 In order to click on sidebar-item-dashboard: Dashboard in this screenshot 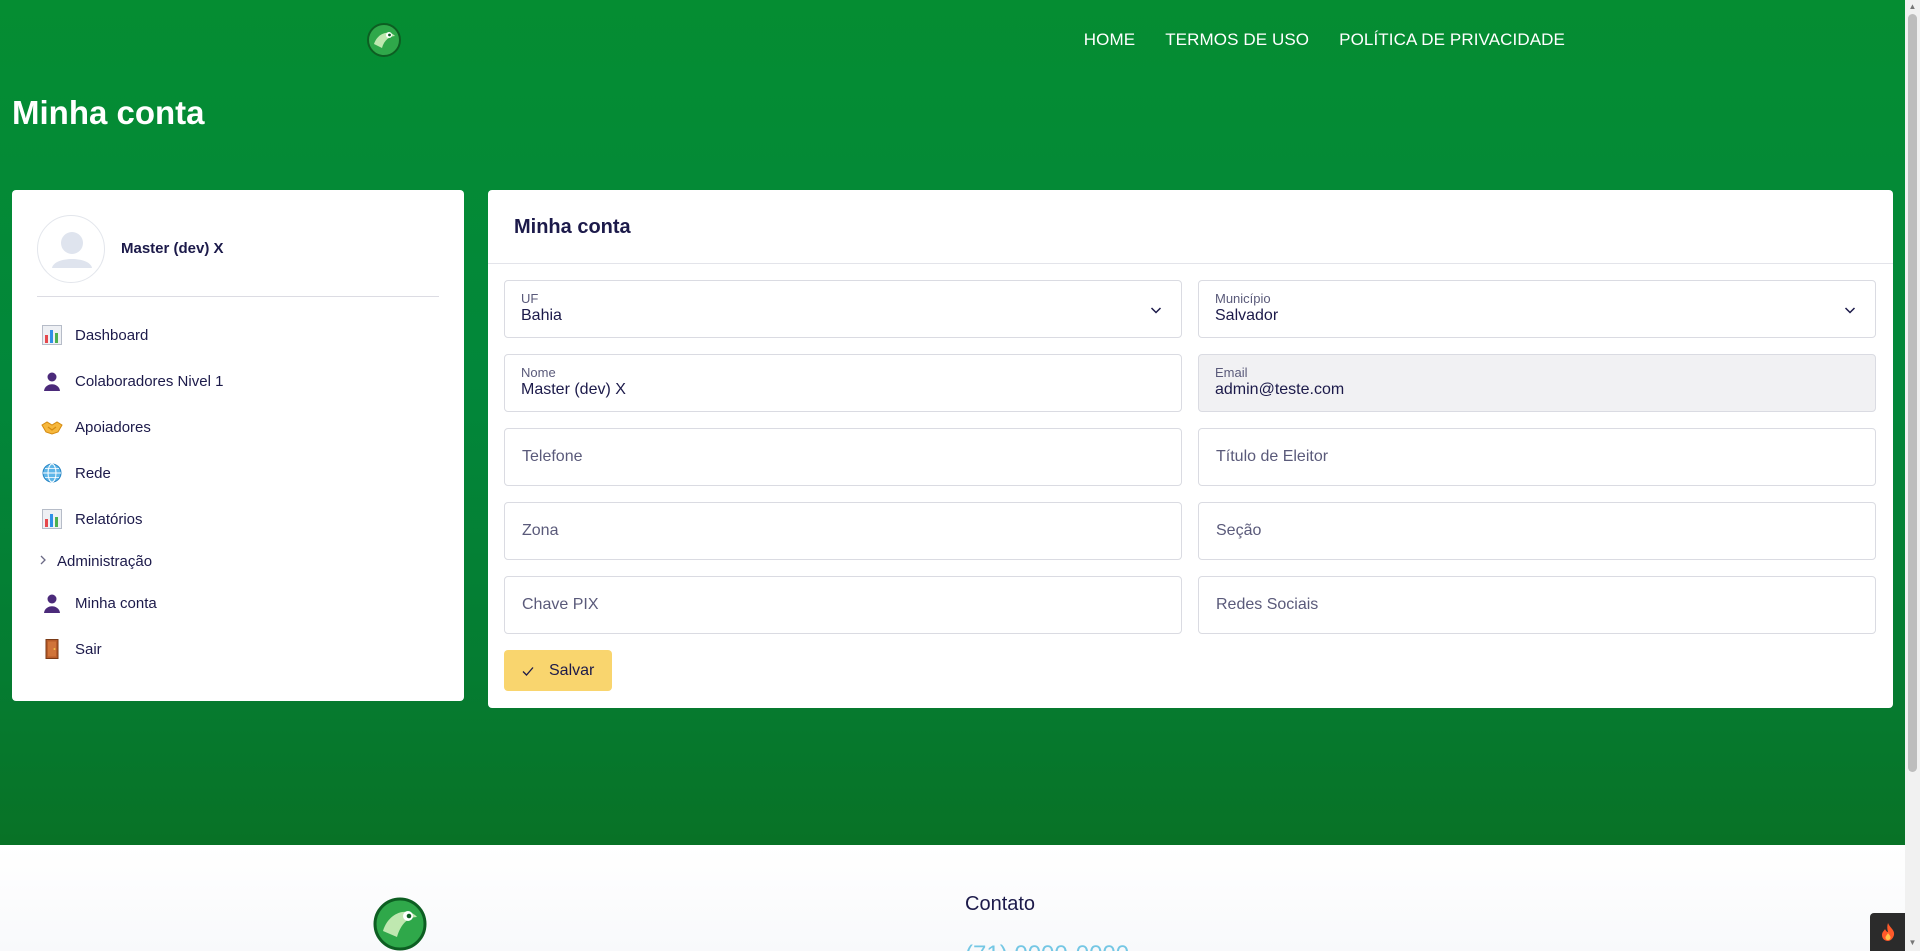, I will do `click(238, 335)`.